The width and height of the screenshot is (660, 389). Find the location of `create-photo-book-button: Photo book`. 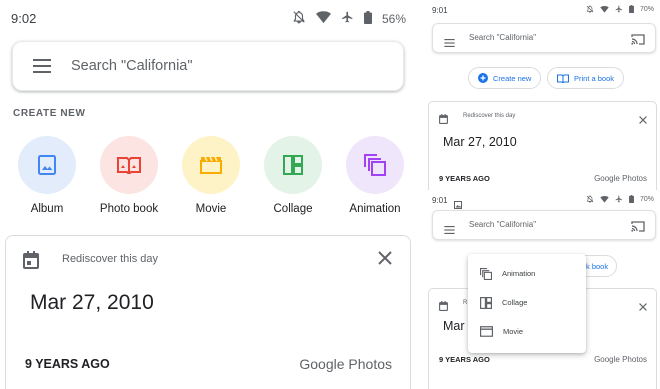

create-photo-book-button: Photo book is located at coordinates (129, 175).